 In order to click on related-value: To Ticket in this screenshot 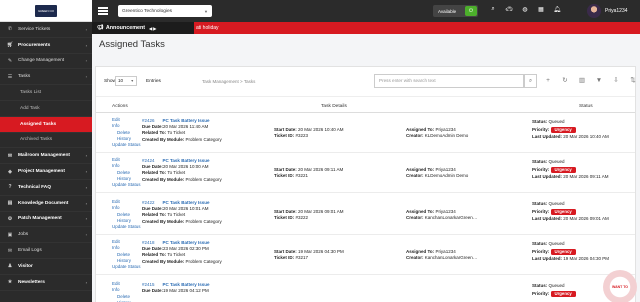, I will do `click(176, 173)`.